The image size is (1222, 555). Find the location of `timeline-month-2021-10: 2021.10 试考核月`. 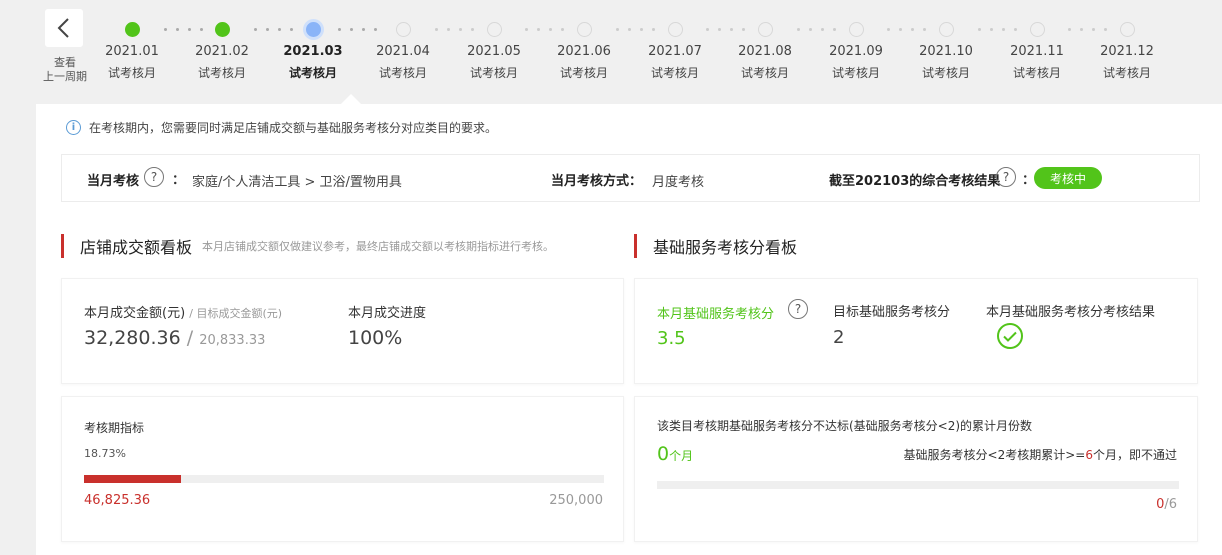

timeline-month-2021-10: 2021.10 试考核月 is located at coordinates (946, 52).